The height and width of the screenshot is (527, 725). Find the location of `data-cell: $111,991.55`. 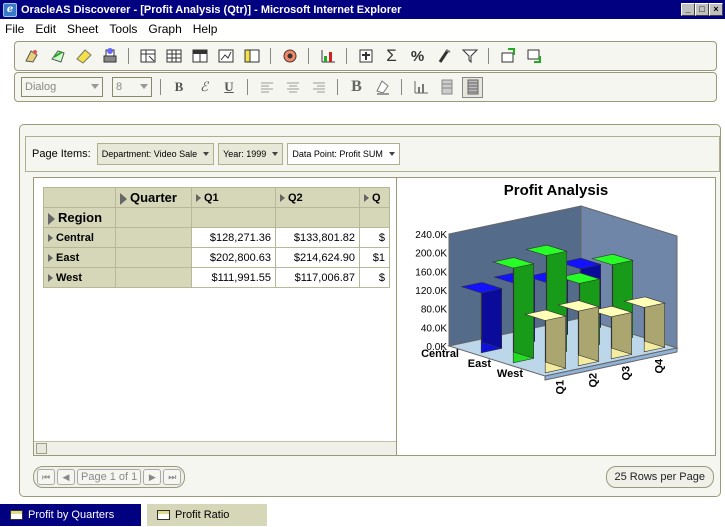

data-cell: $111,991.55 is located at coordinates (233, 277).